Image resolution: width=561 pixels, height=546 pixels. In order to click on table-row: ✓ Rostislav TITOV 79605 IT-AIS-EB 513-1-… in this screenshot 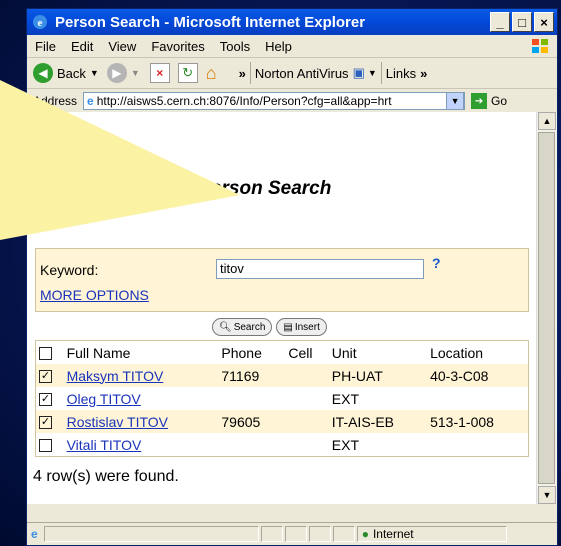, I will do `click(282, 421)`.